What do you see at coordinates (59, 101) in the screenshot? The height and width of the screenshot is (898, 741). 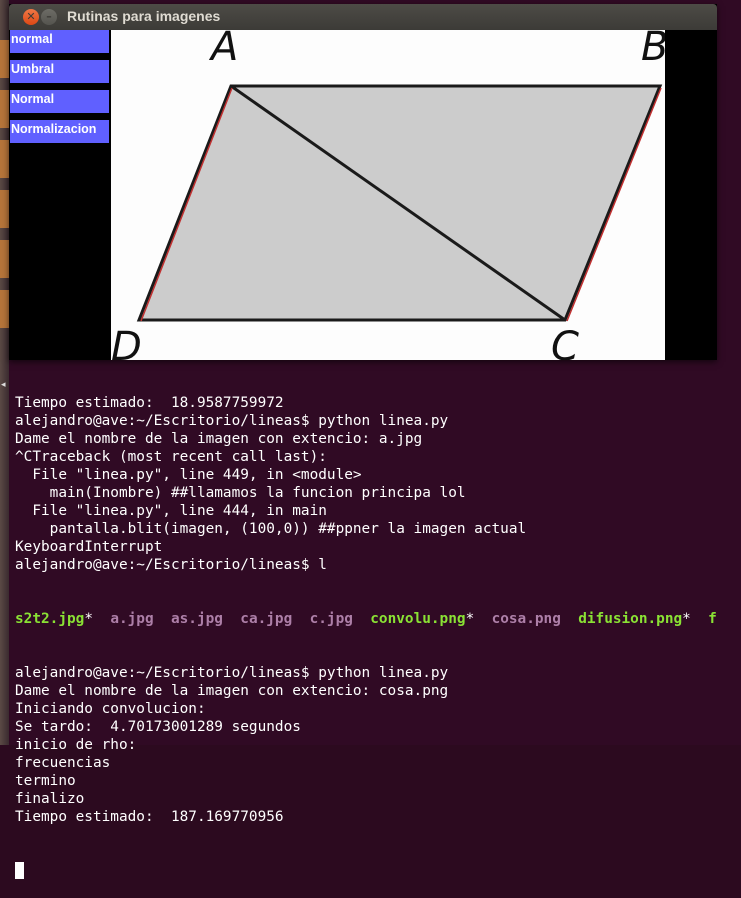 I see `menu-item-normal-2: Normal` at bounding box center [59, 101].